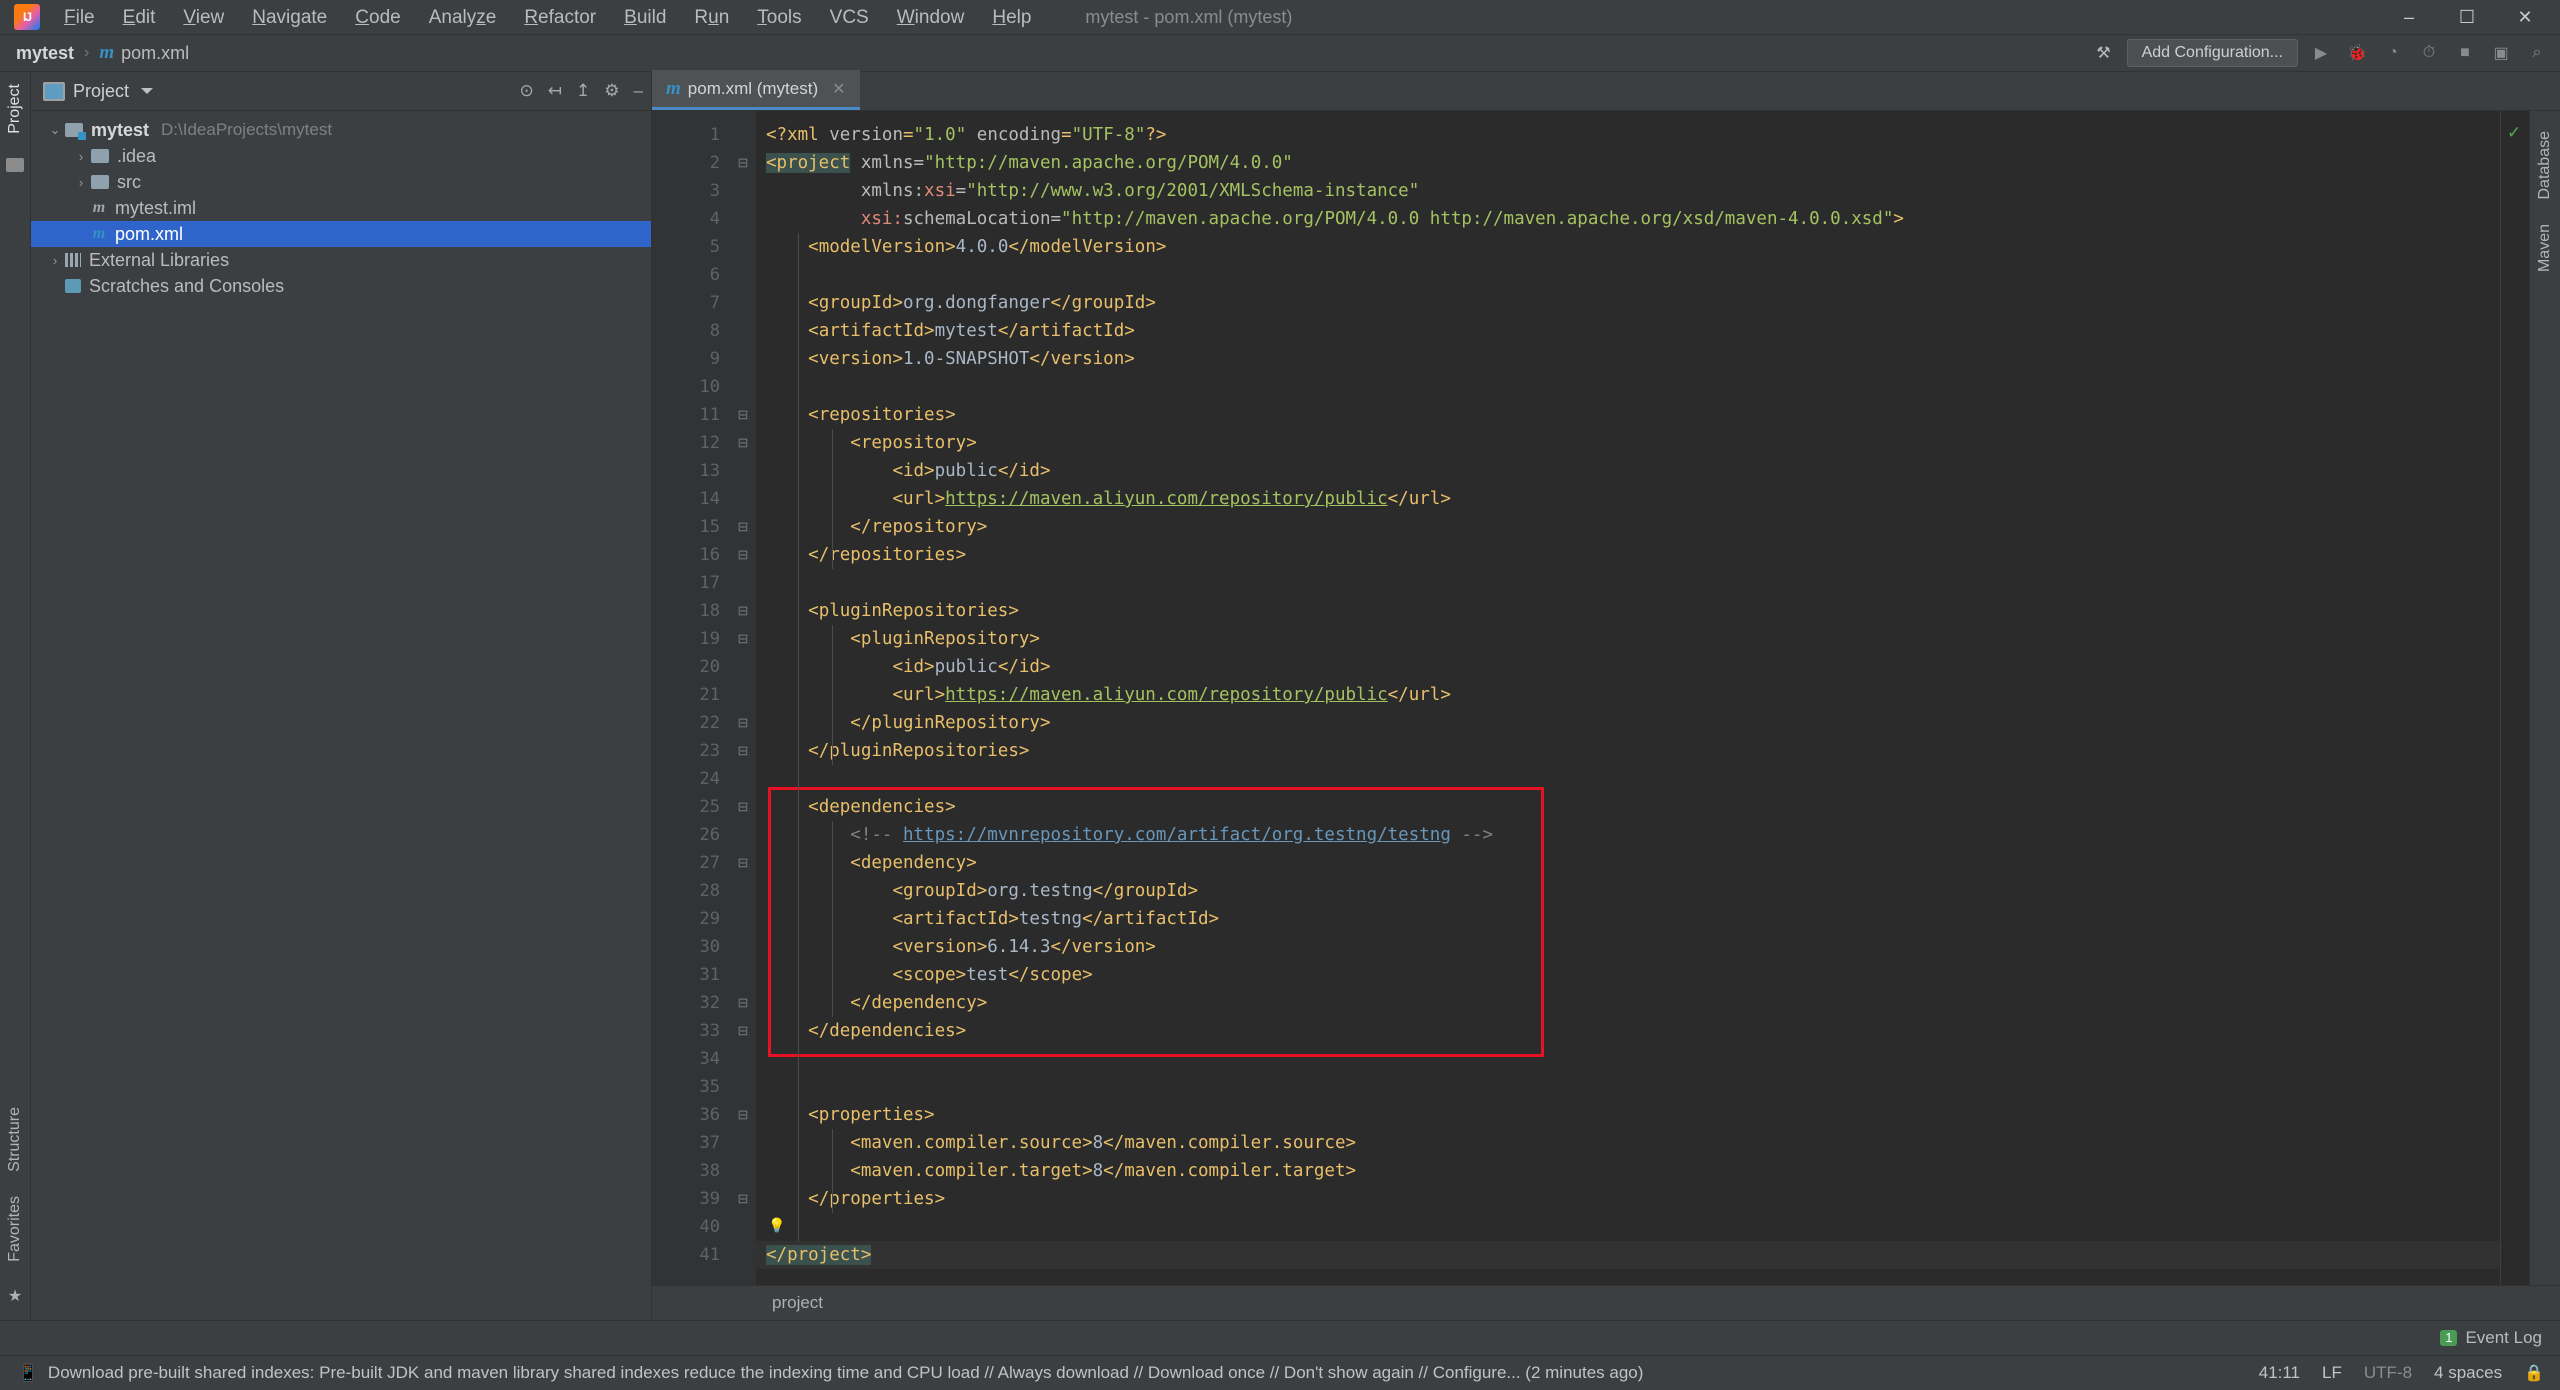 Image resolution: width=2560 pixels, height=1390 pixels. Describe the element at coordinates (15, 1296) in the screenshot. I see `star-icon: ★` at that location.